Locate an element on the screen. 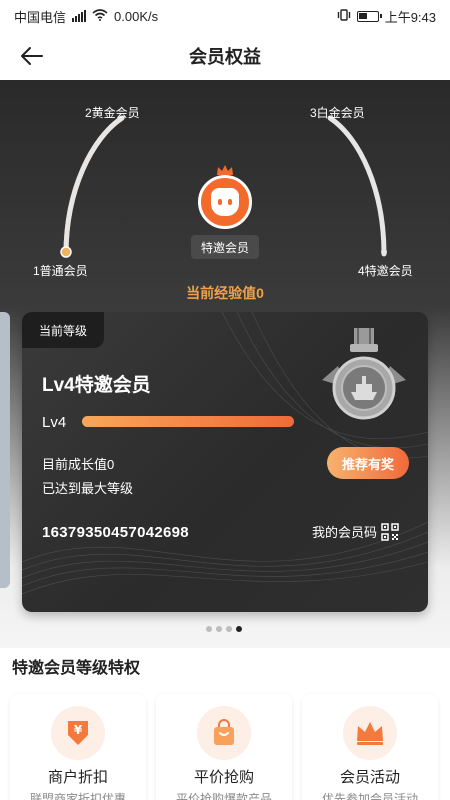 The image size is (450, 800). page-title: 会员权益 is located at coordinates (225, 57).